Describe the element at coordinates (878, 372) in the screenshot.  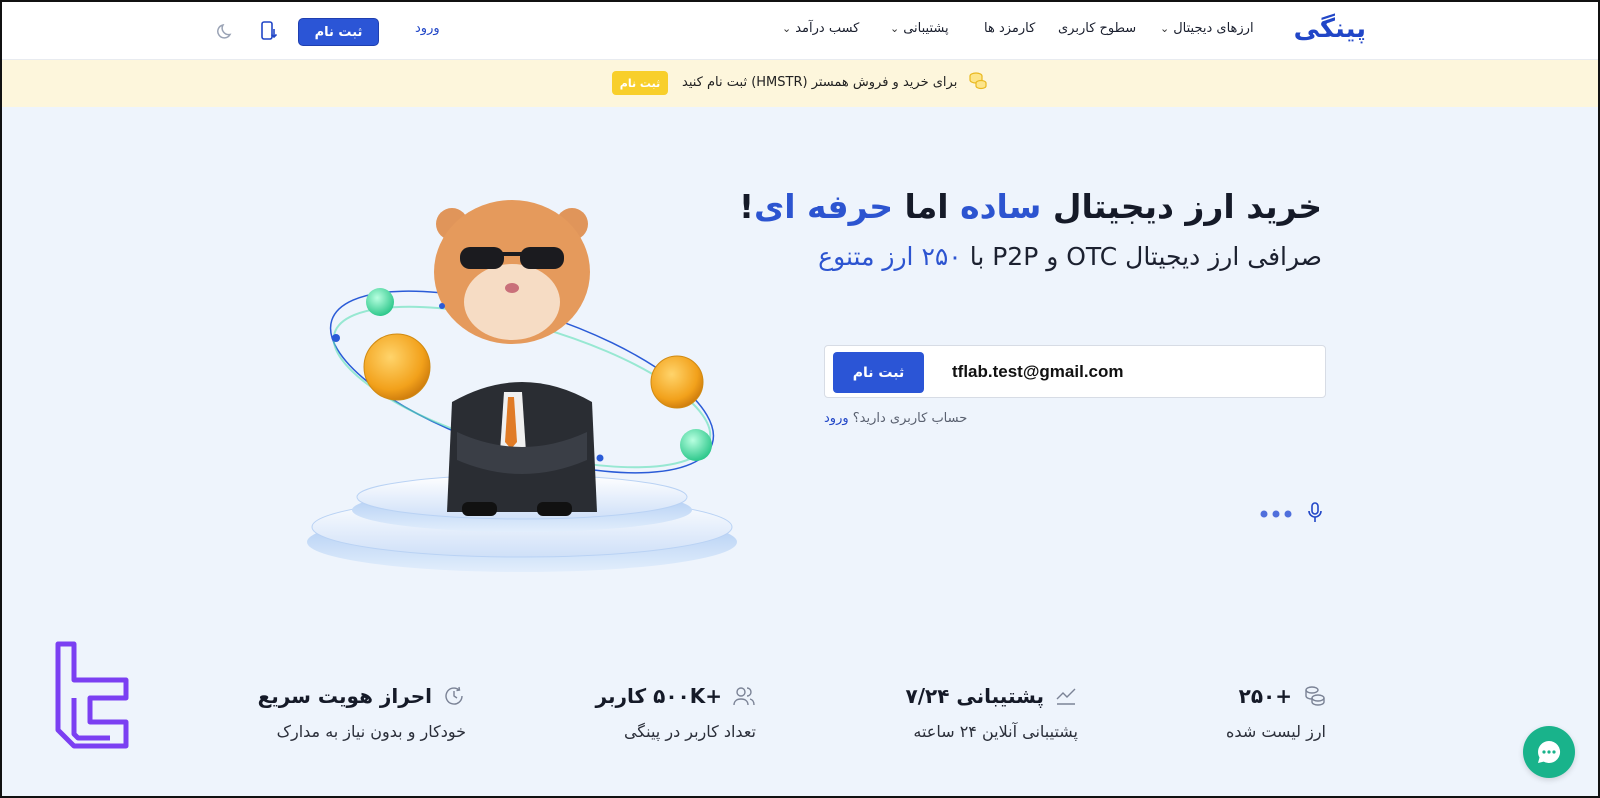
I see `email-signup-button: ثبت نام` at that location.